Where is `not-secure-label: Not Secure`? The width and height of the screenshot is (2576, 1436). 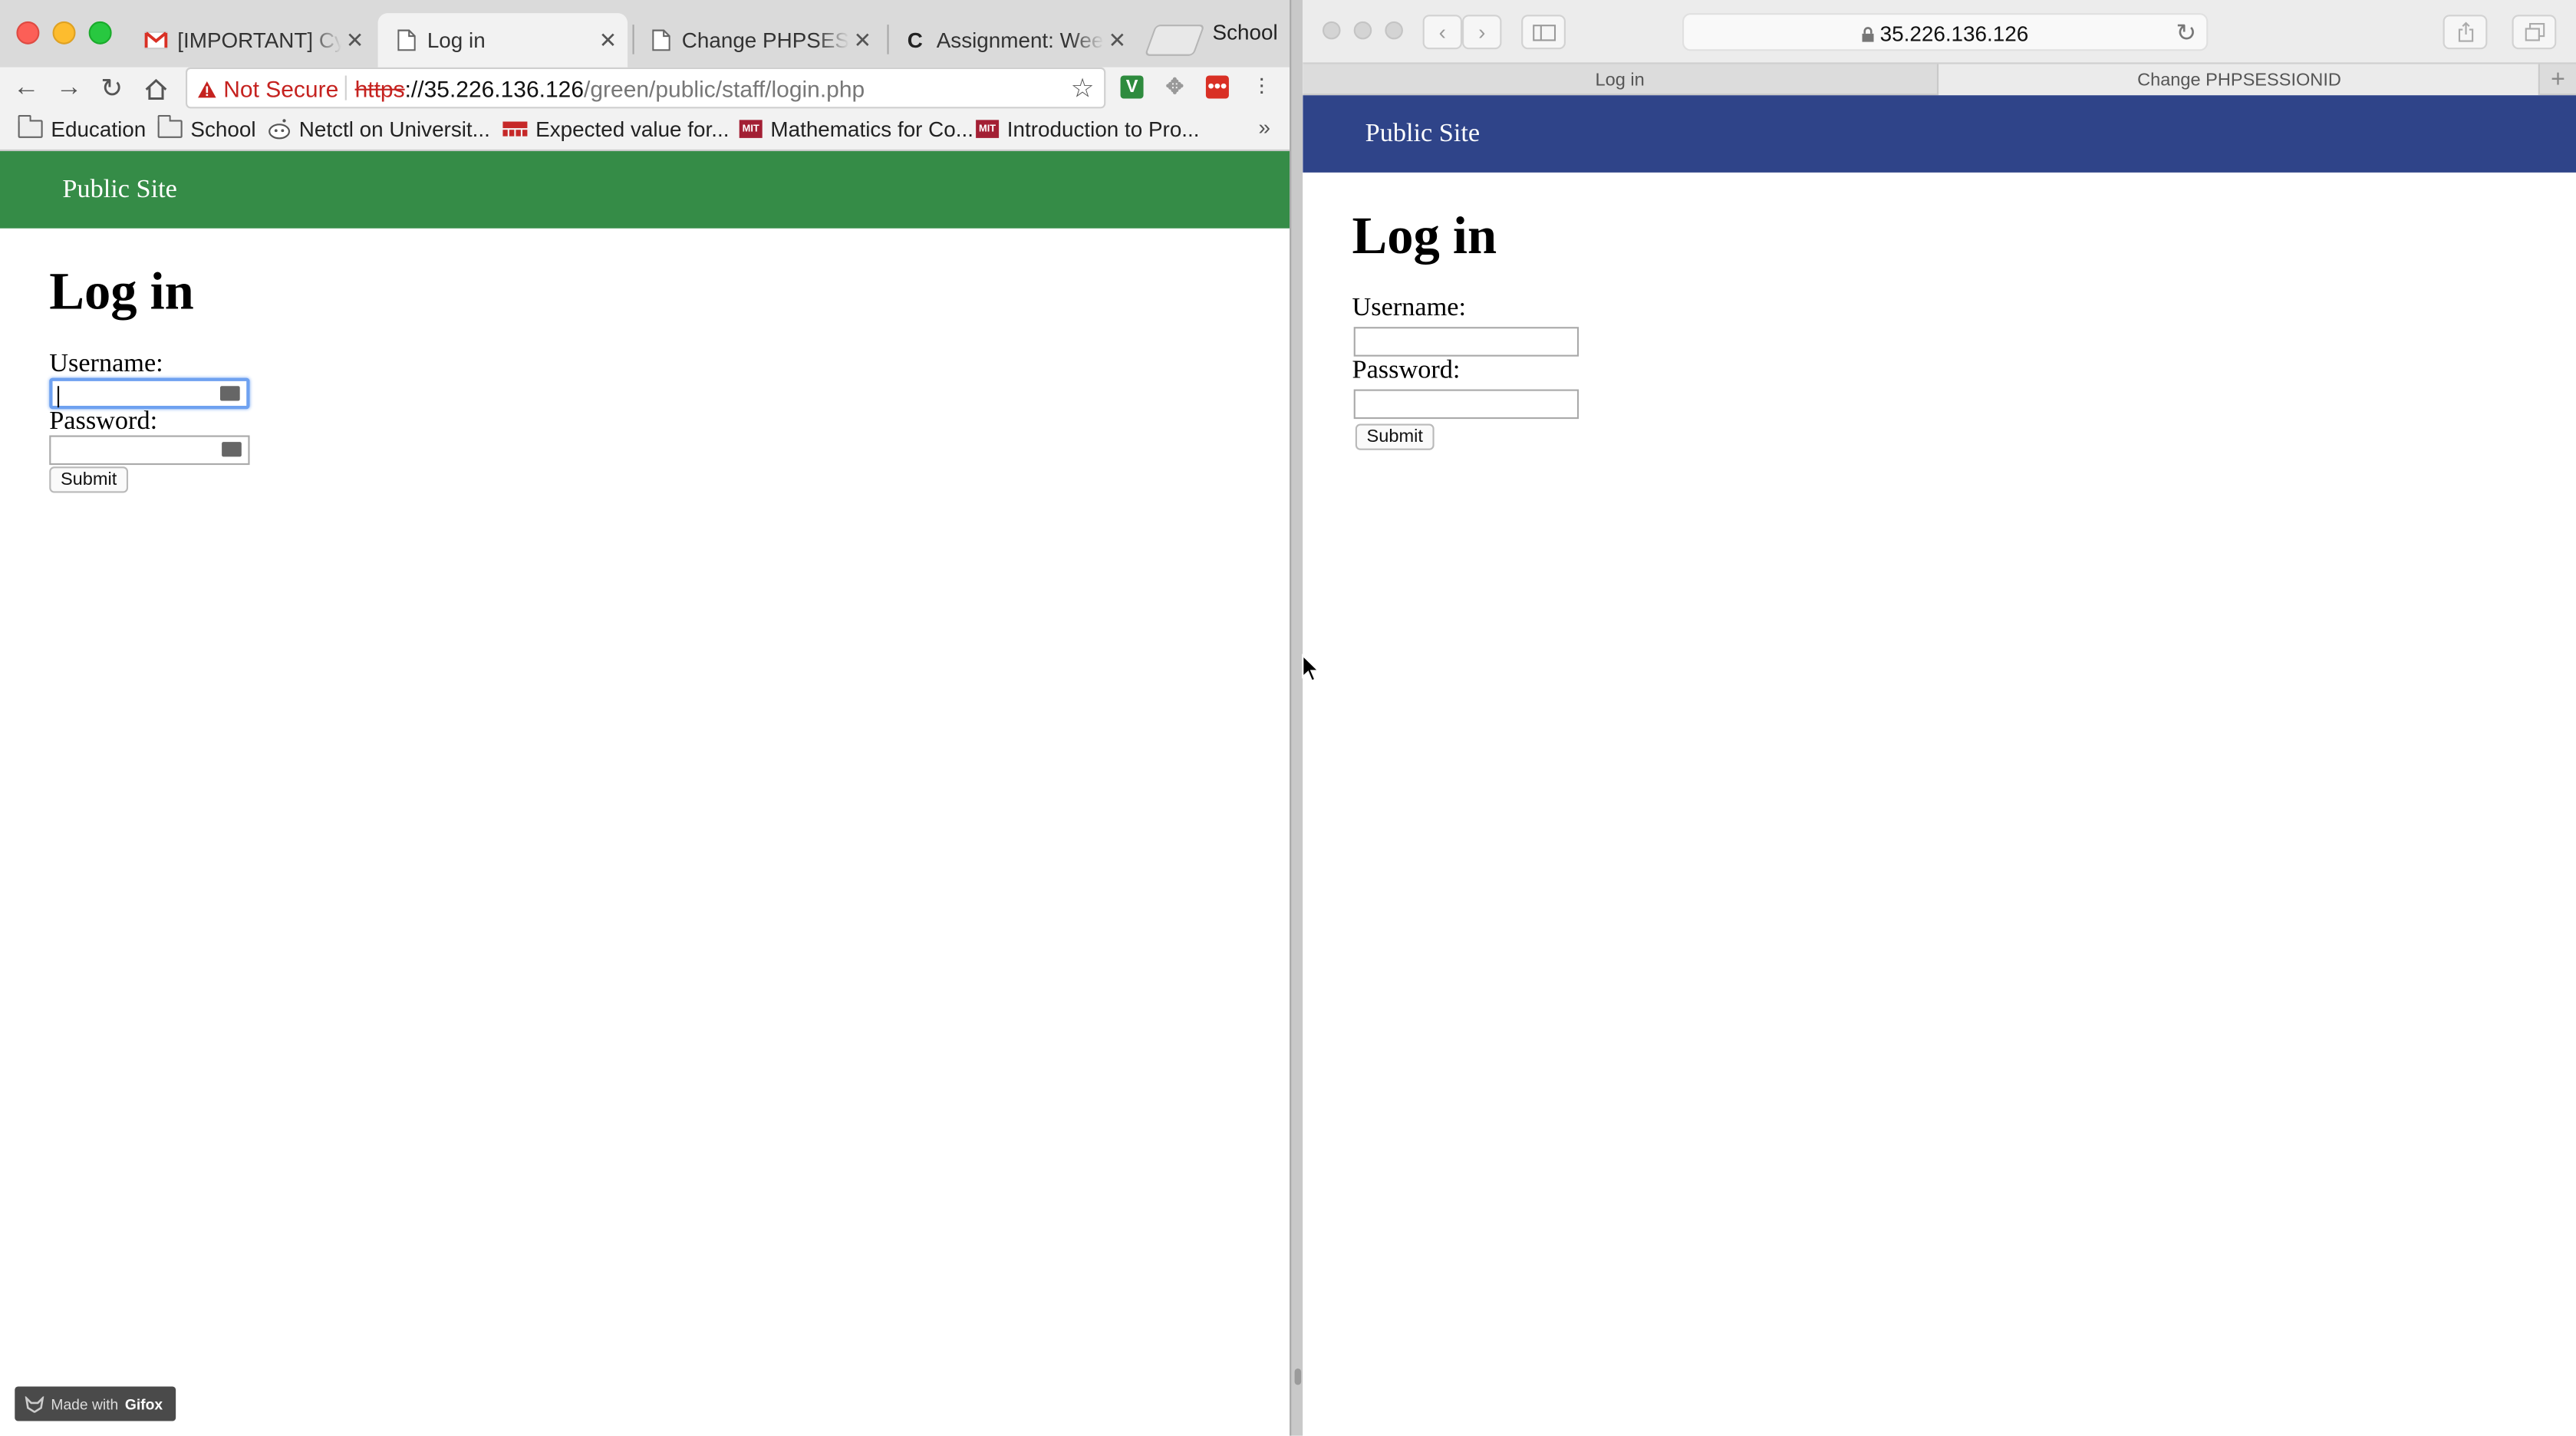 not-secure-label: Not Secure is located at coordinates (281, 89).